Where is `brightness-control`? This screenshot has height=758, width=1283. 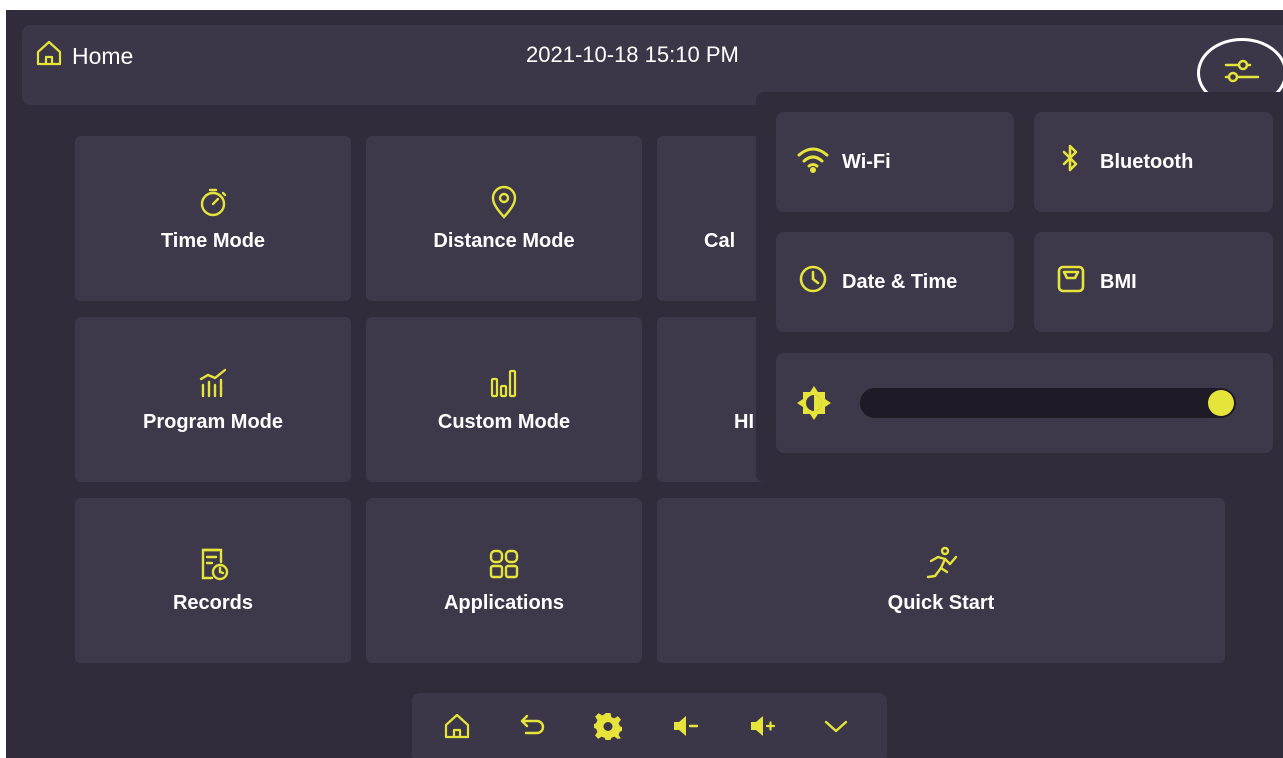
brightness-control is located at coordinates (1024, 403).